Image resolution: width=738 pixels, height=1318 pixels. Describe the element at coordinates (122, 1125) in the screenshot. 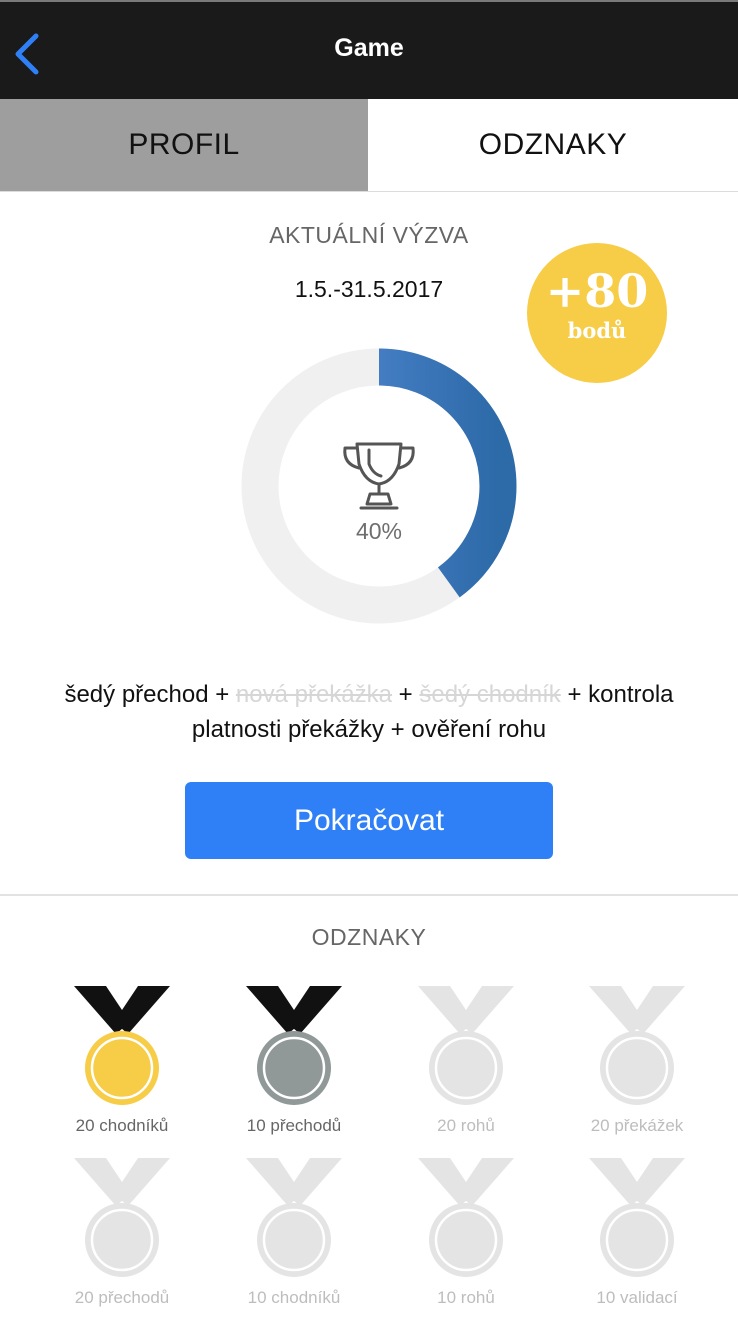

I see `badge-label: 20 chodníků` at that location.